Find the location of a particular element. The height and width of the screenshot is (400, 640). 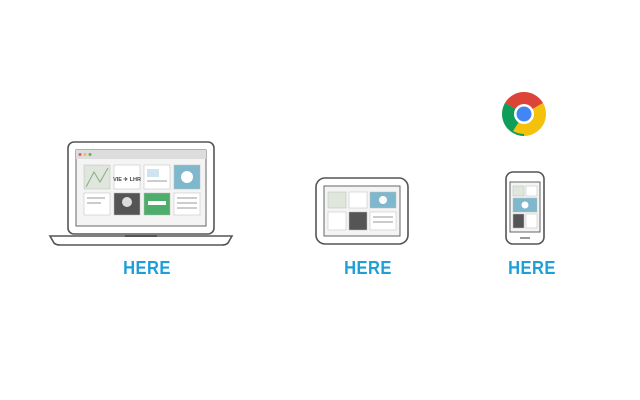

laptop-icon: VIE ✈ LHR is located at coordinates (141, 193).